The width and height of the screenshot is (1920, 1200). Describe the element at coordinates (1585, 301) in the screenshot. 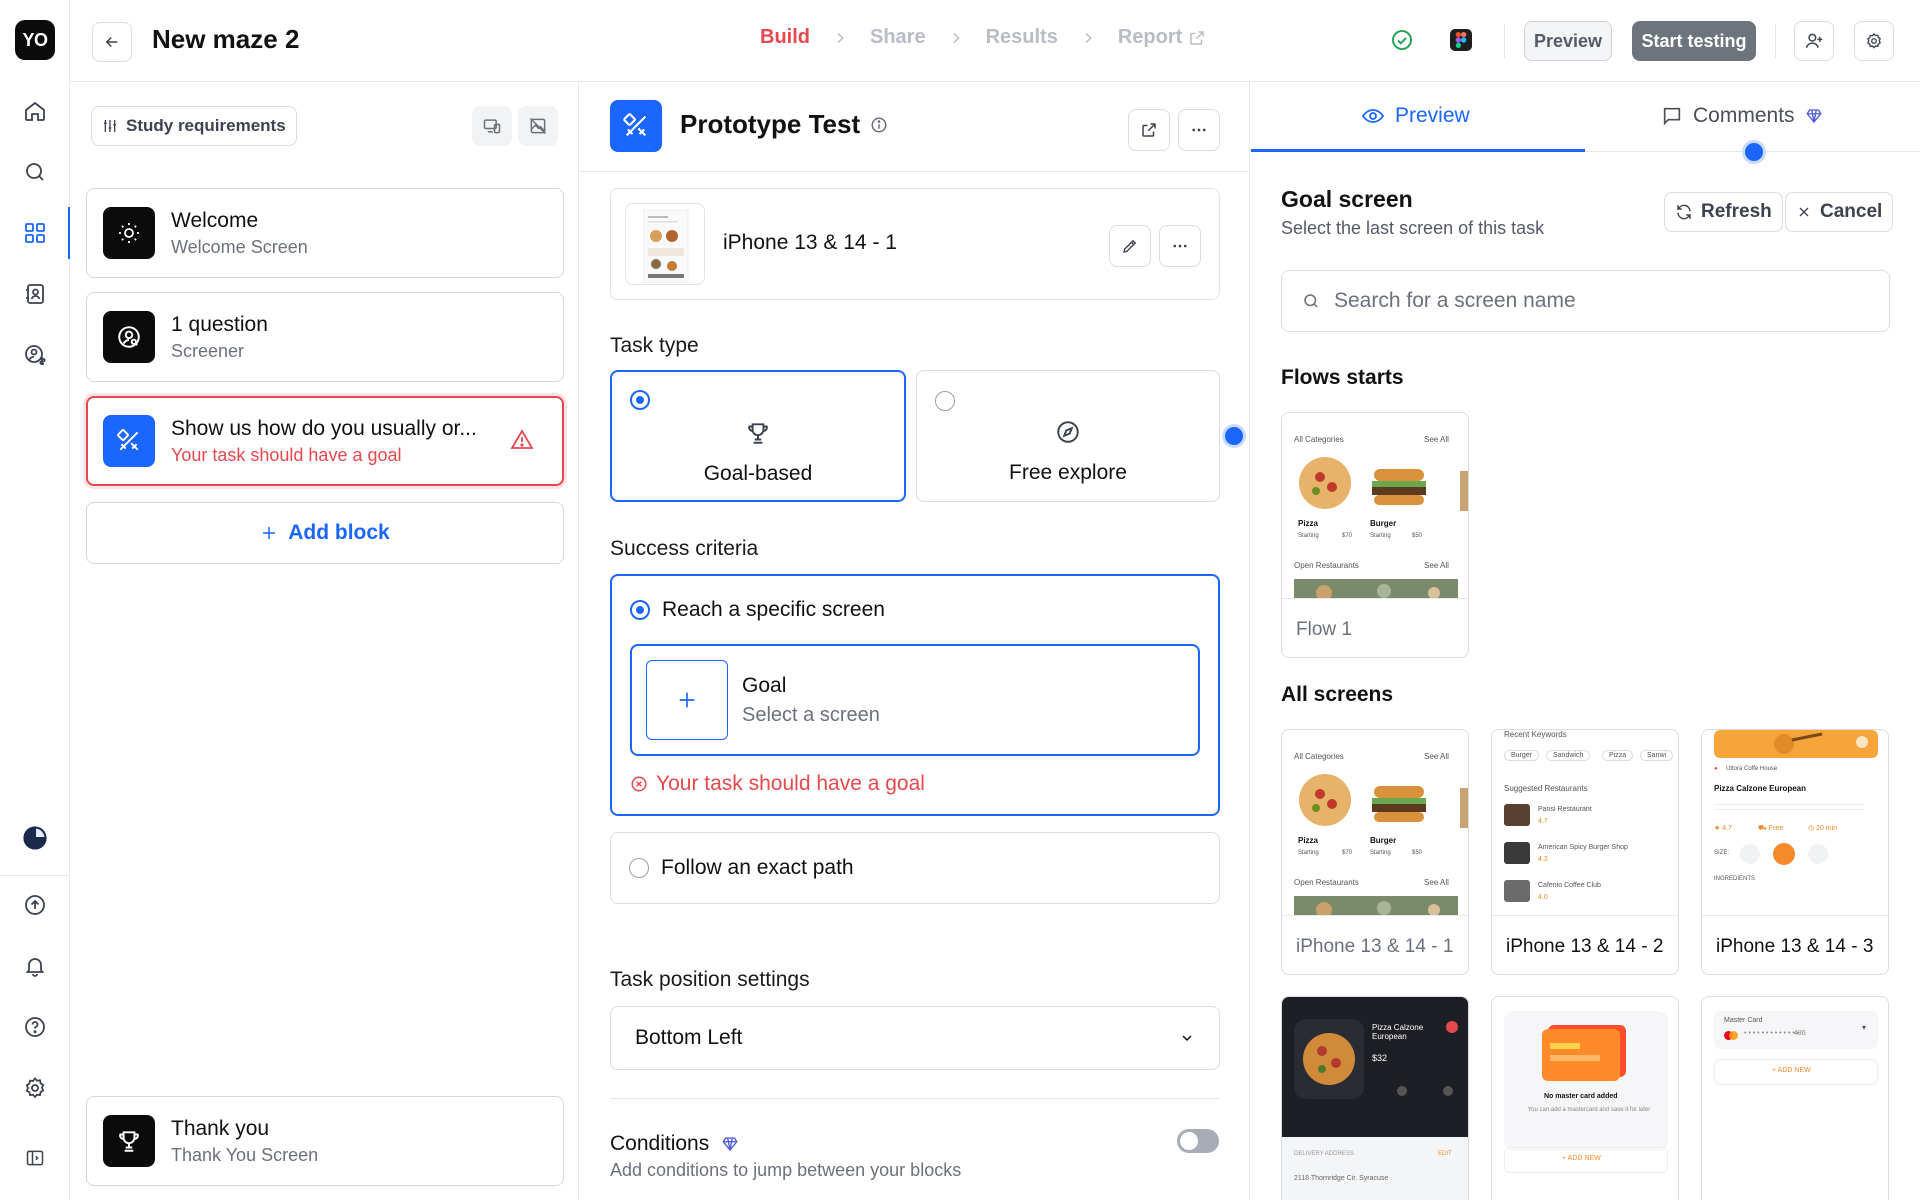

I see `screen-search-input: Search for a screen name` at that location.